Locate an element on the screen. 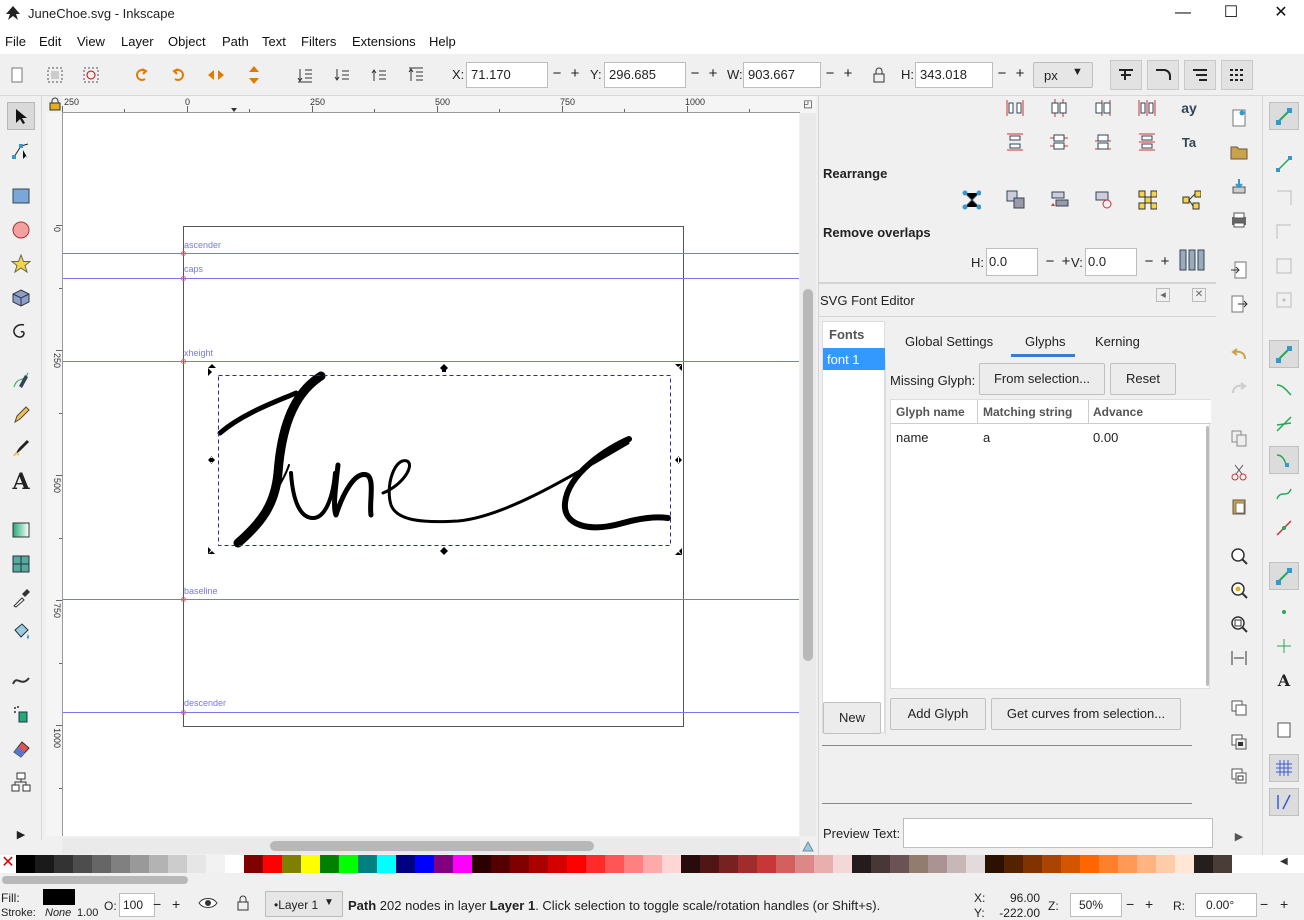  snap-cusp-toggle is located at coordinates (1284, 460).